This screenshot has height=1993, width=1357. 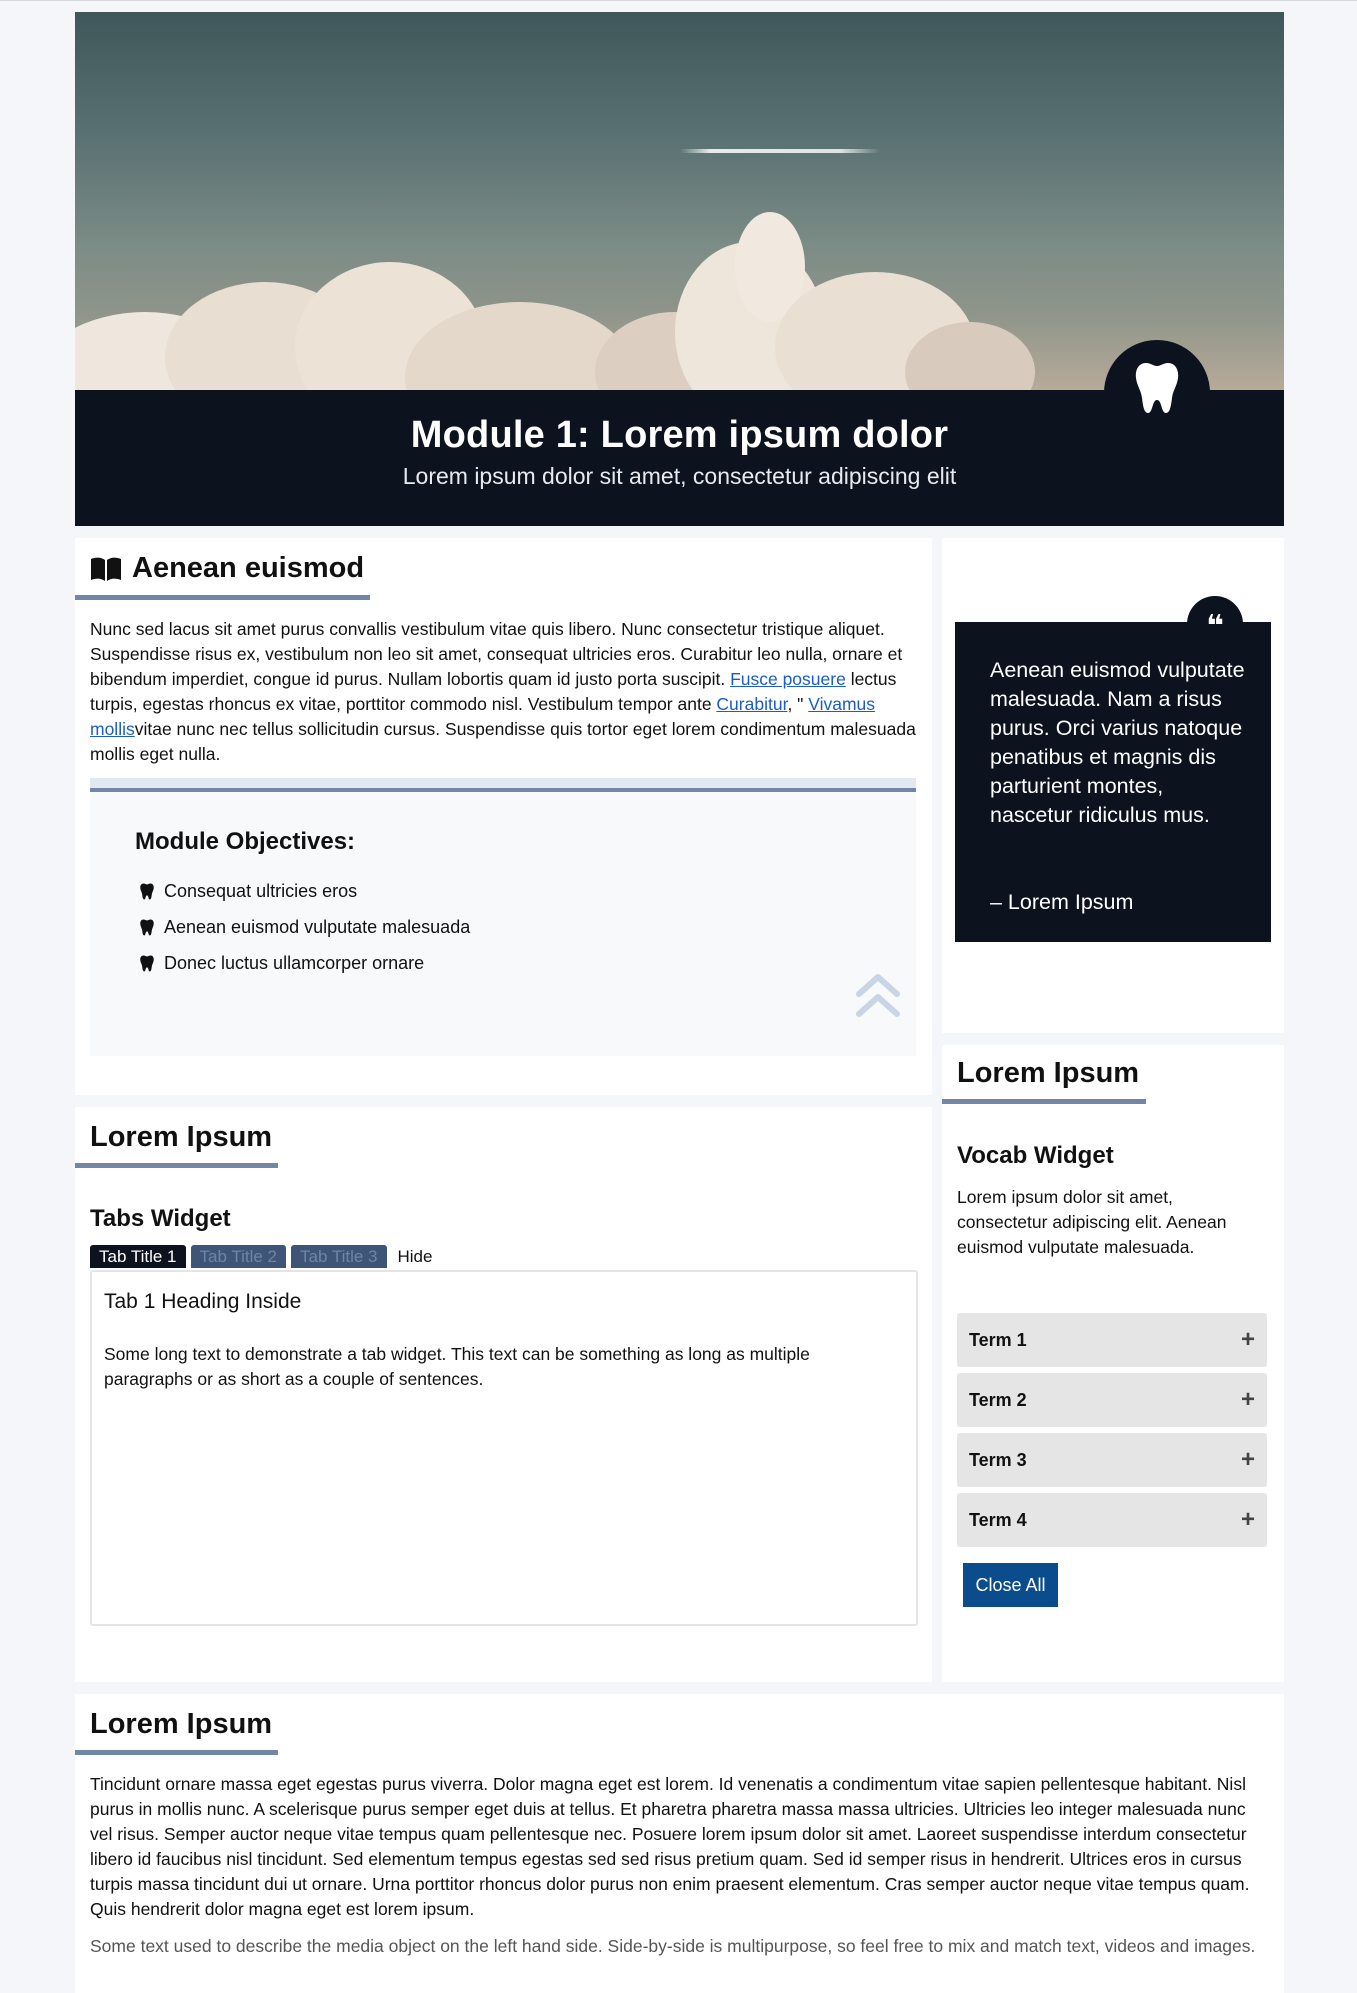 I want to click on term-1: Term 1 +, so click(x=1112, y=1340).